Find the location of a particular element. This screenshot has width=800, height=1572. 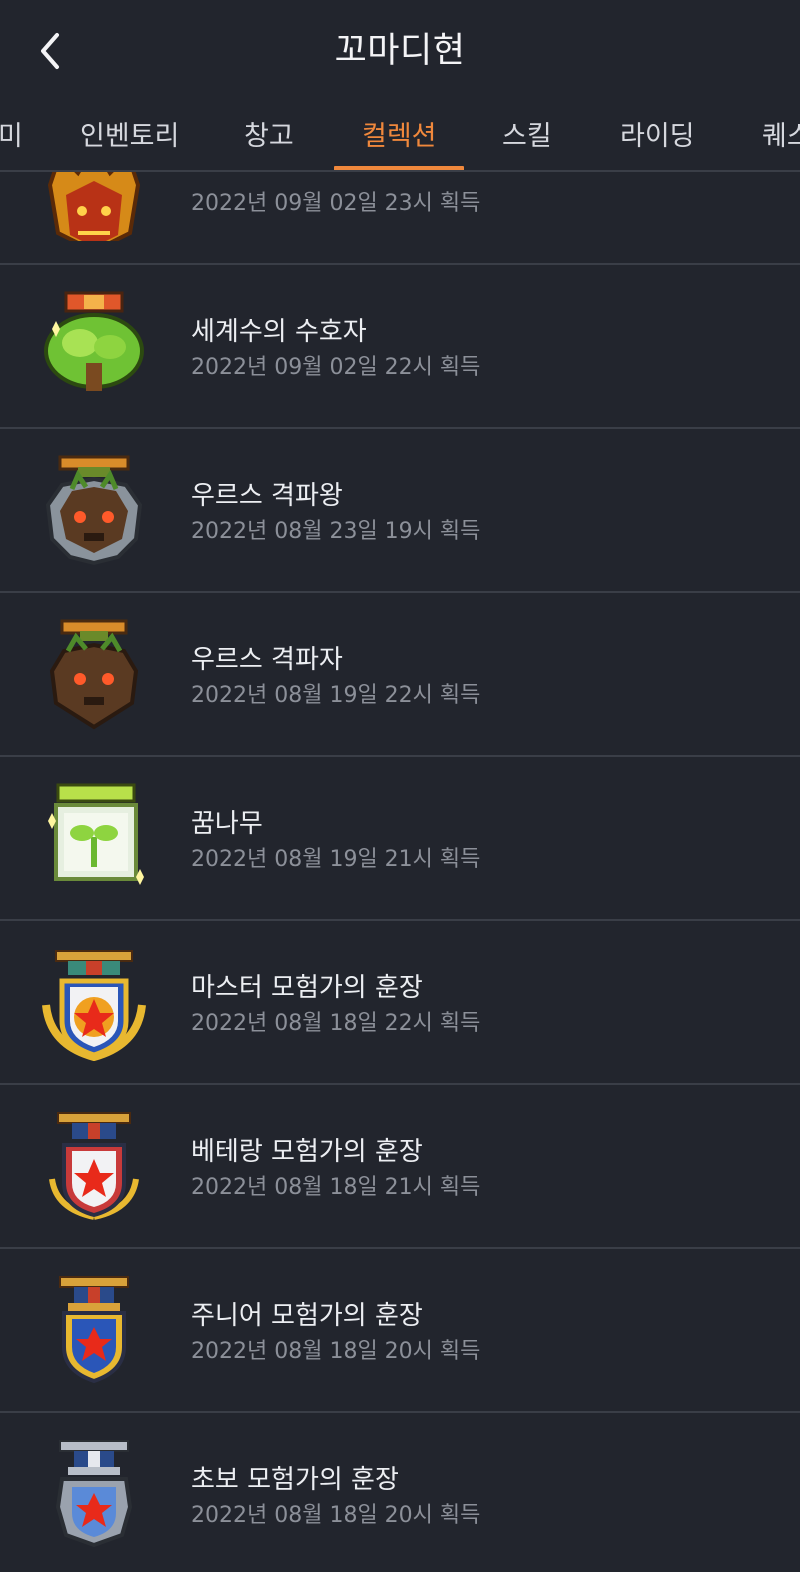

active-tab-indicator is located at coordinates (399, 168).